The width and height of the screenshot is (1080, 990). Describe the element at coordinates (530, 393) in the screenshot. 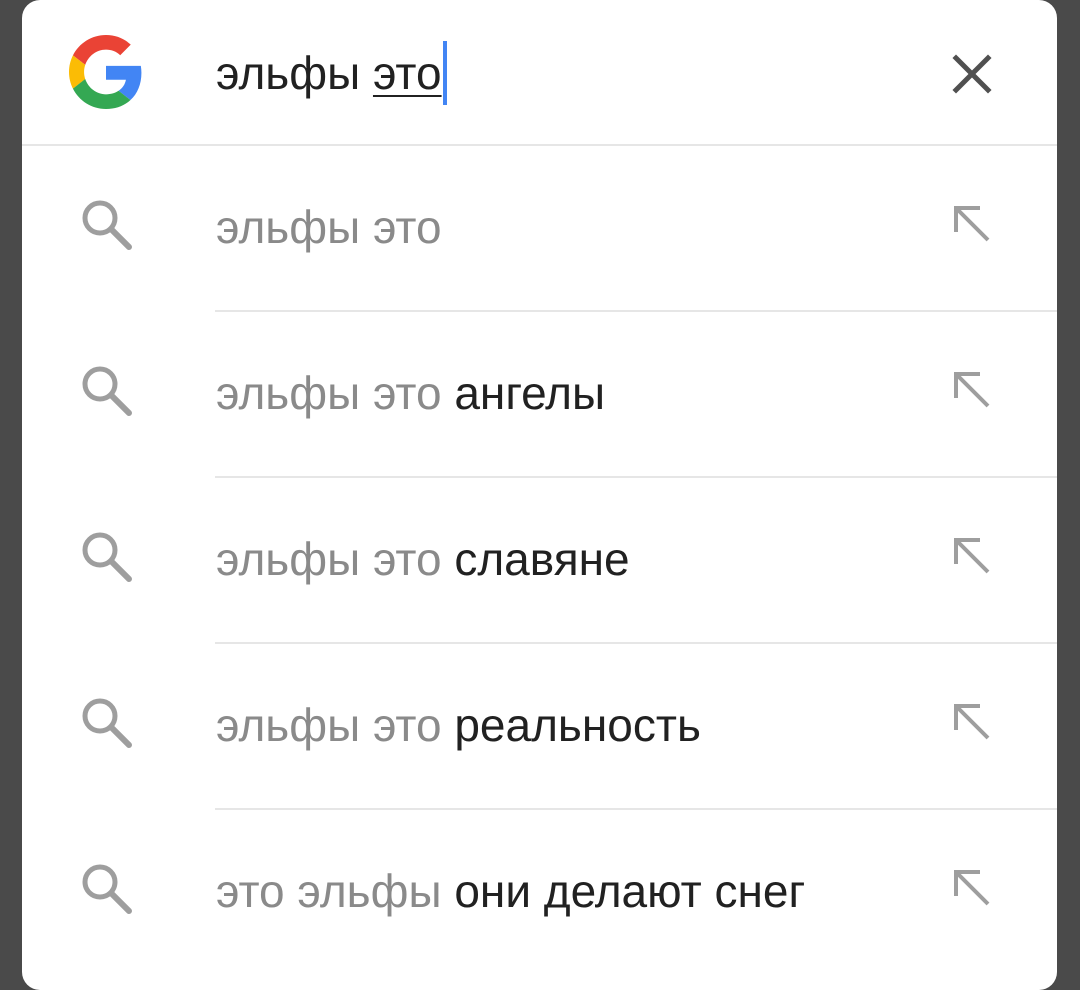

I see `suggestion-completion: ангелы` at that location.